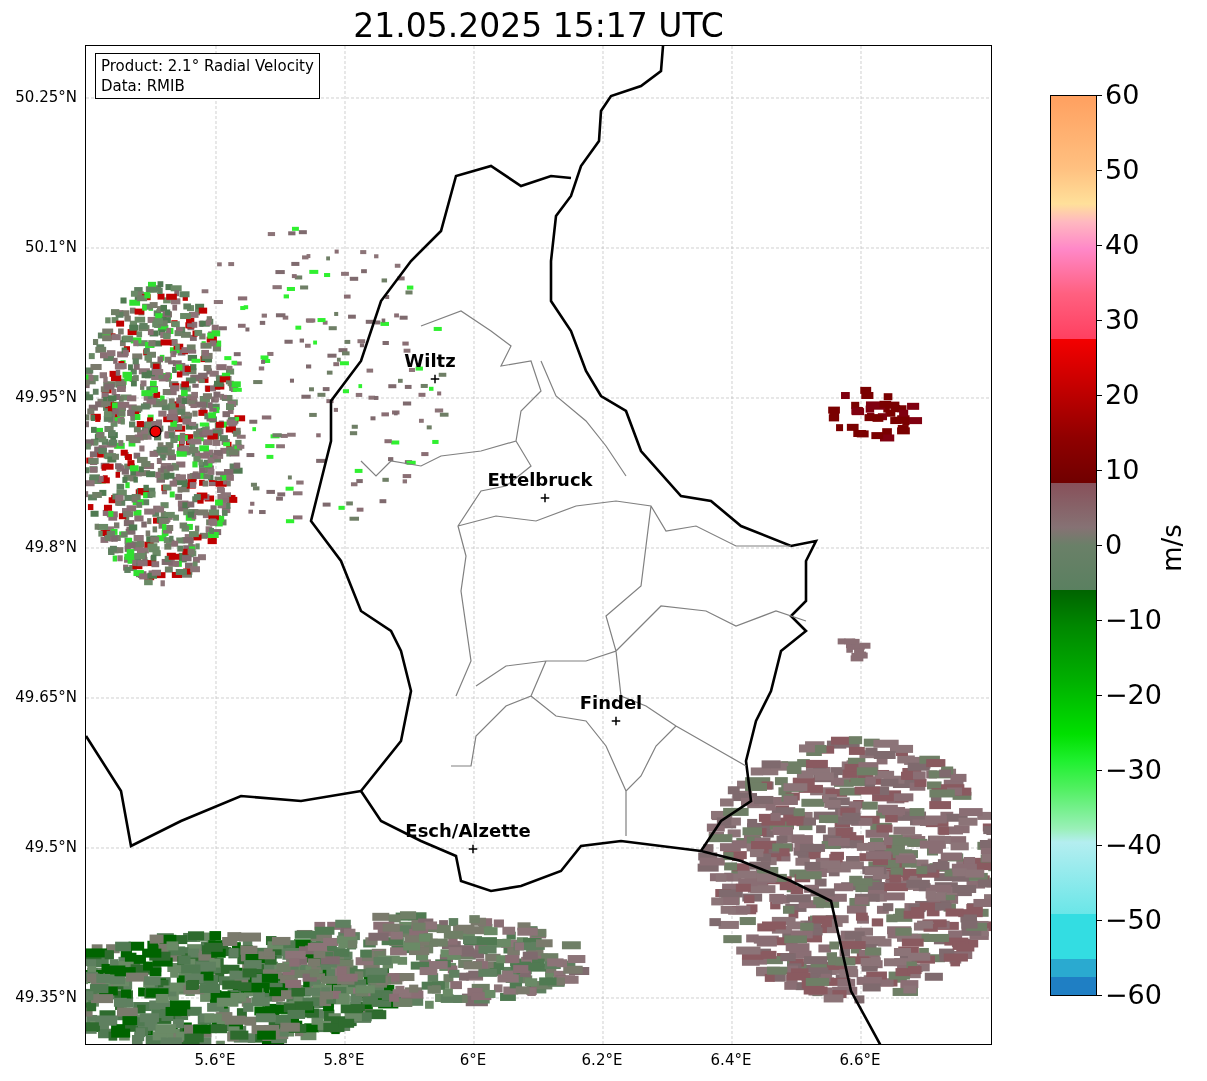  What do you see at coordinates (1133, 995) in the screenshot?
I see `colorbar-tick-label: −60` at bounding box center [1133, 995].